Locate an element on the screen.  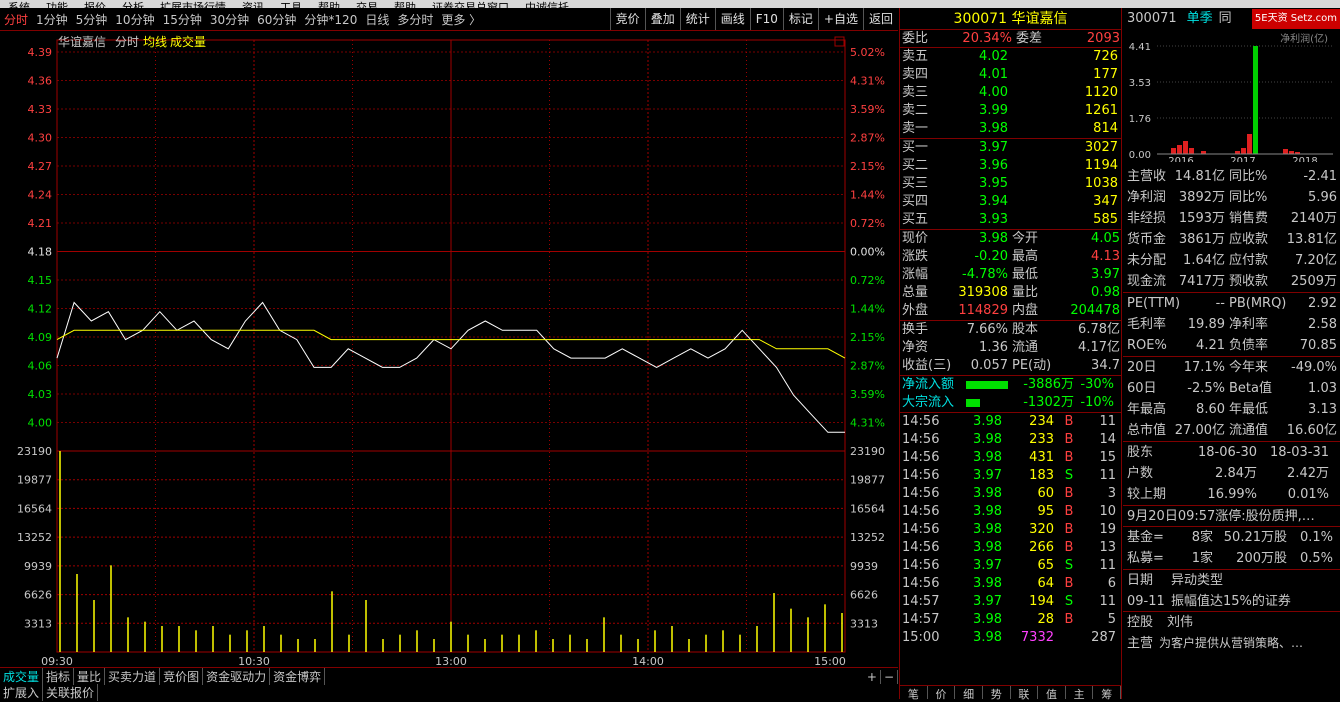
ctrl-value: 刘伟 is located at coordinates (1180, 622).